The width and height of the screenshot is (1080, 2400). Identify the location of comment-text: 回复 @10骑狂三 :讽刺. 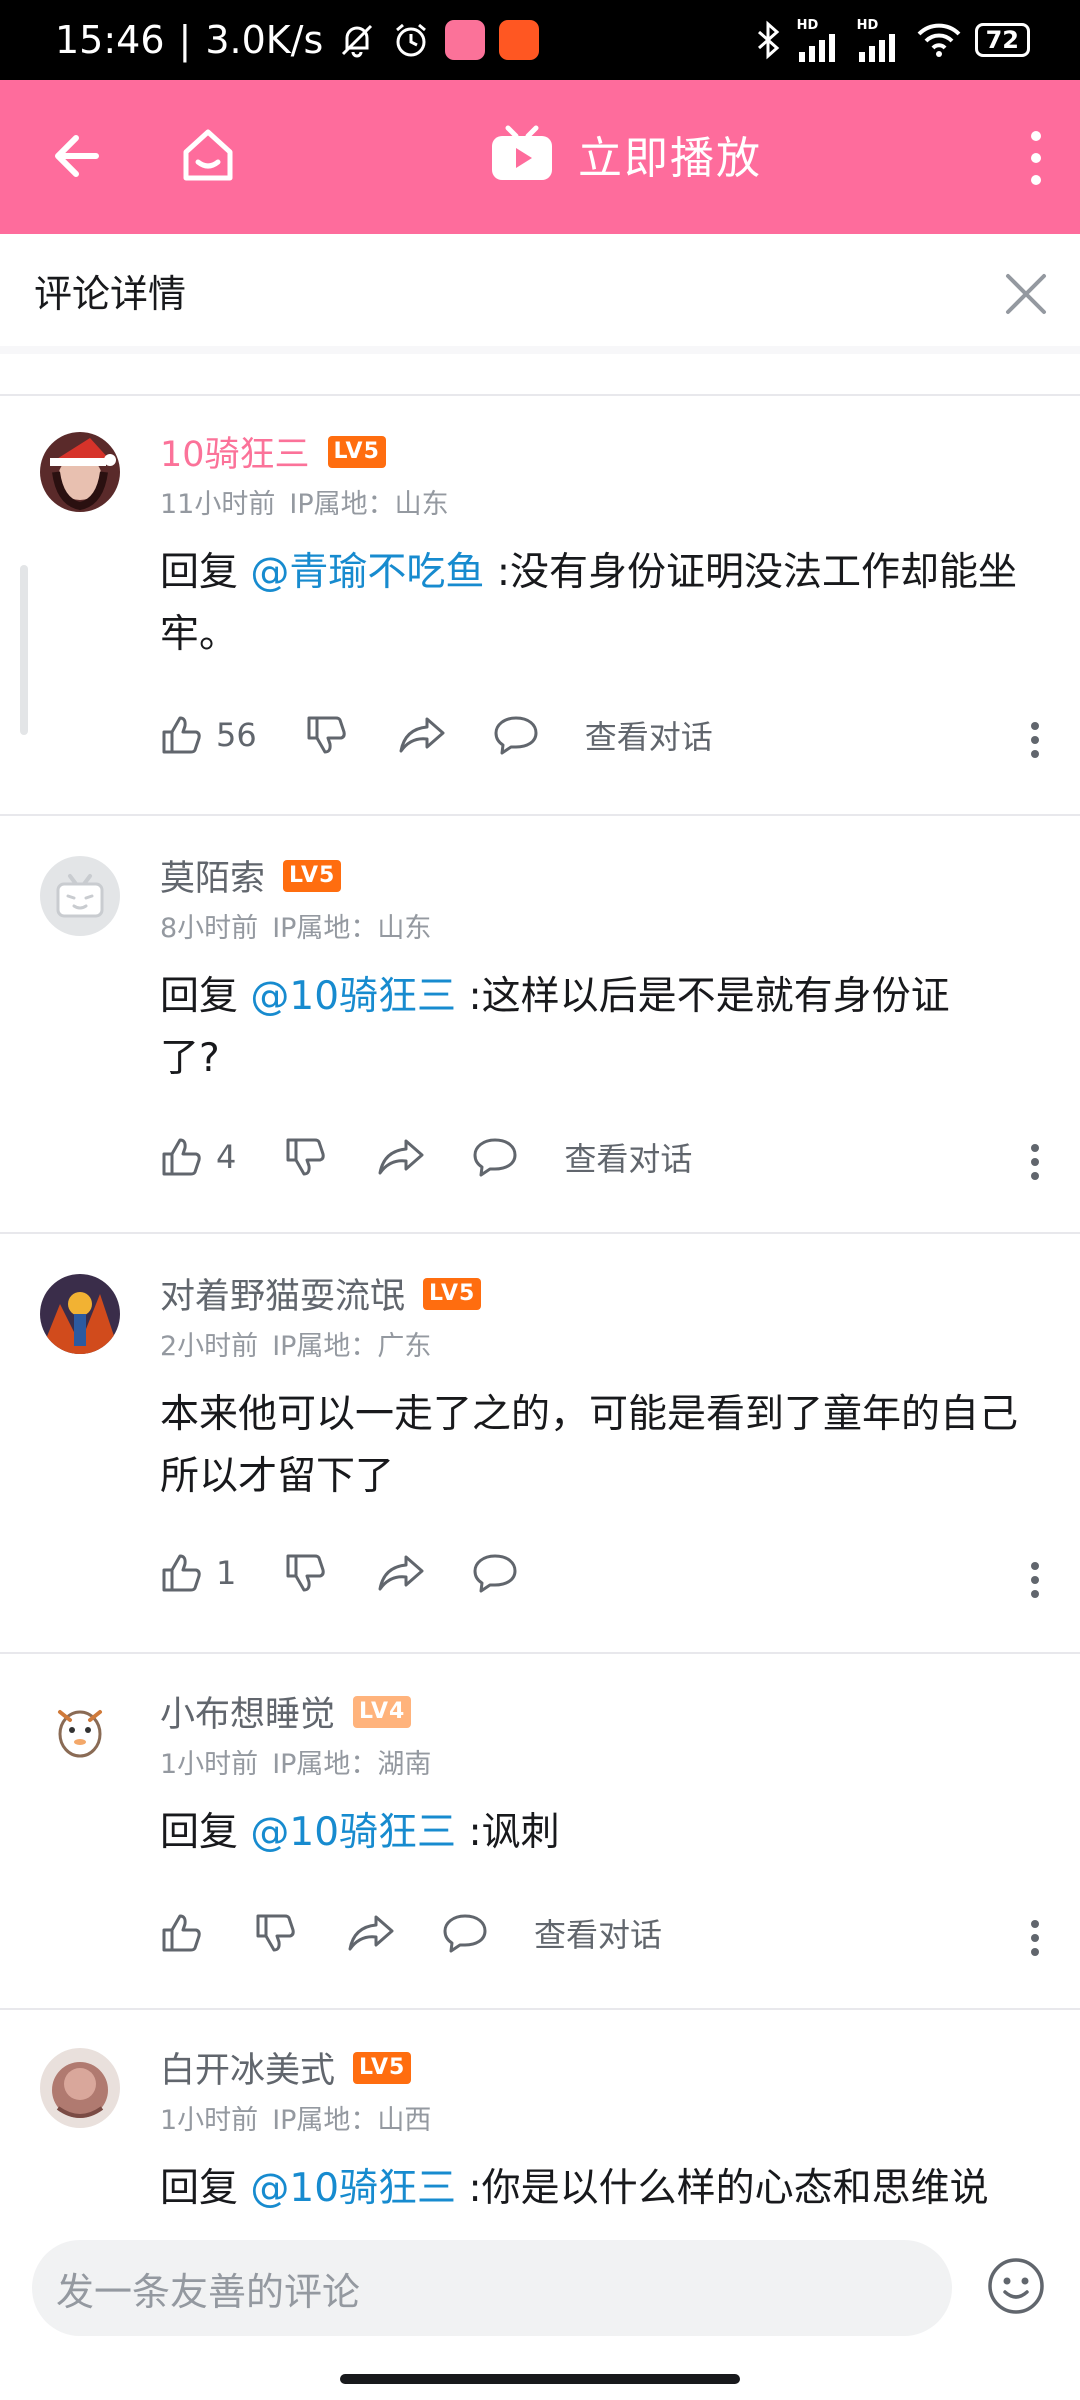
(360, 1832).